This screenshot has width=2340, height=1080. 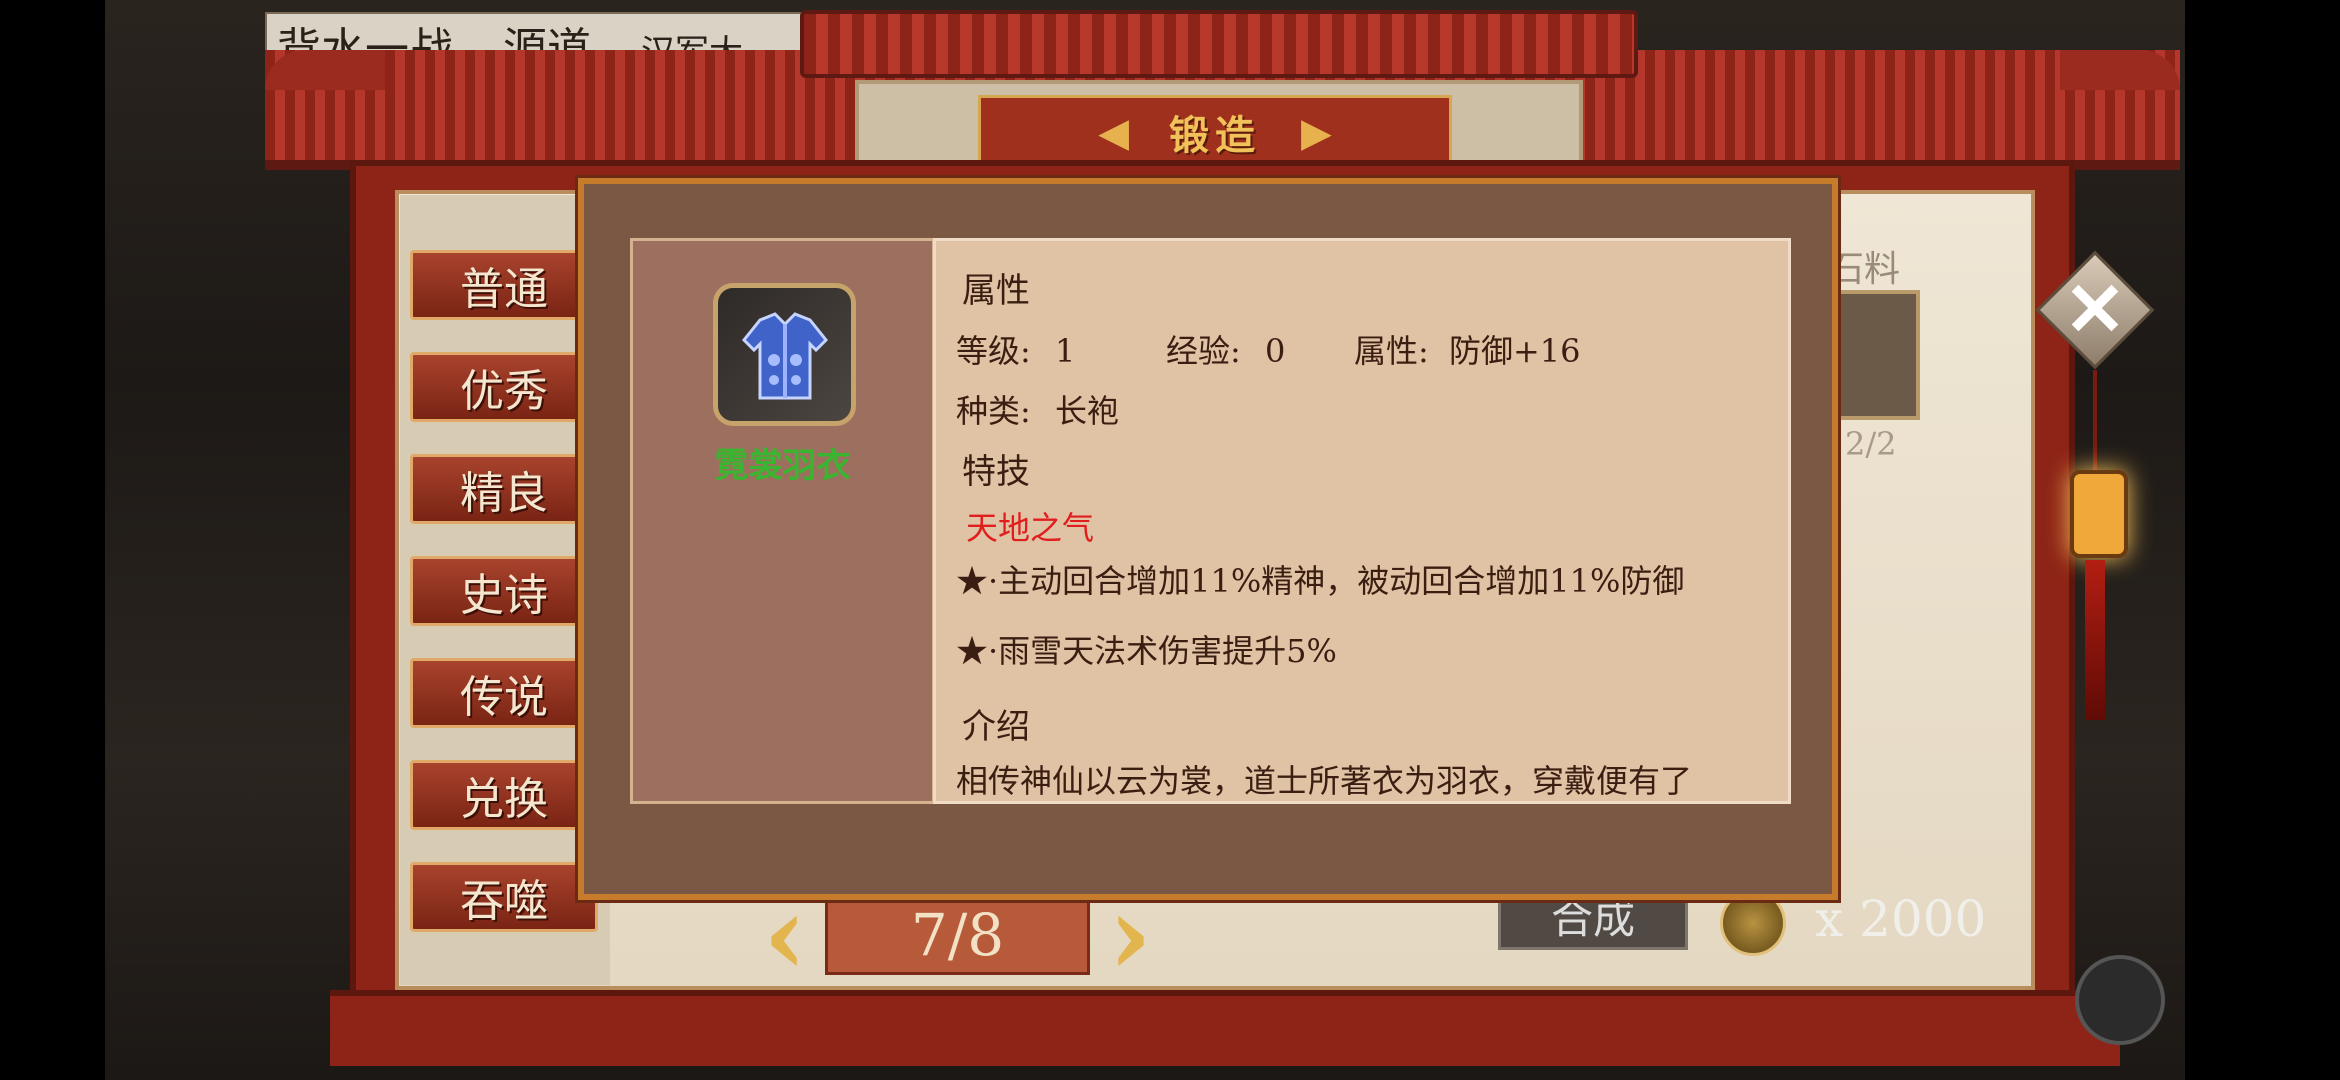 I want to click on level-label: 等级:, so click(x=993, y=351).